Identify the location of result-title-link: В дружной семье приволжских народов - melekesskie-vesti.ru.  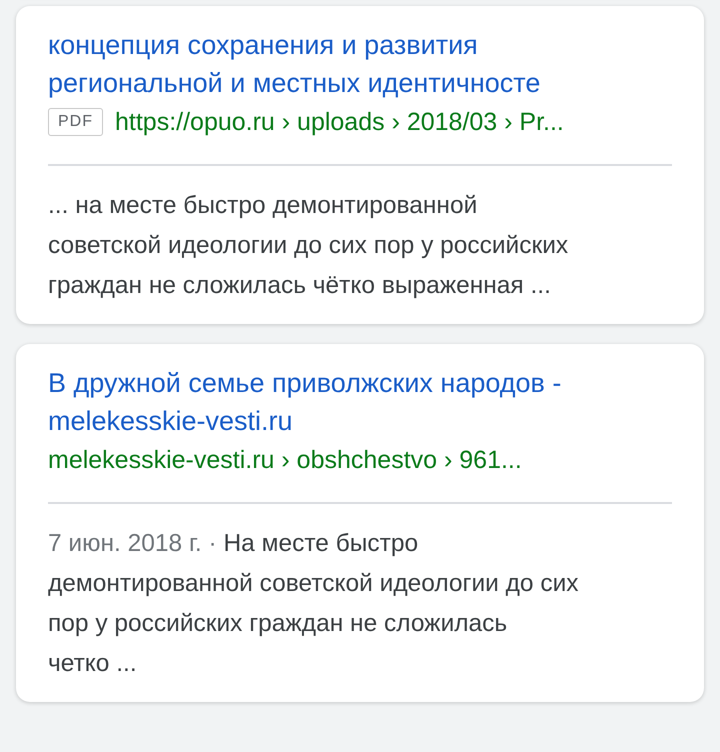
(360, 402).